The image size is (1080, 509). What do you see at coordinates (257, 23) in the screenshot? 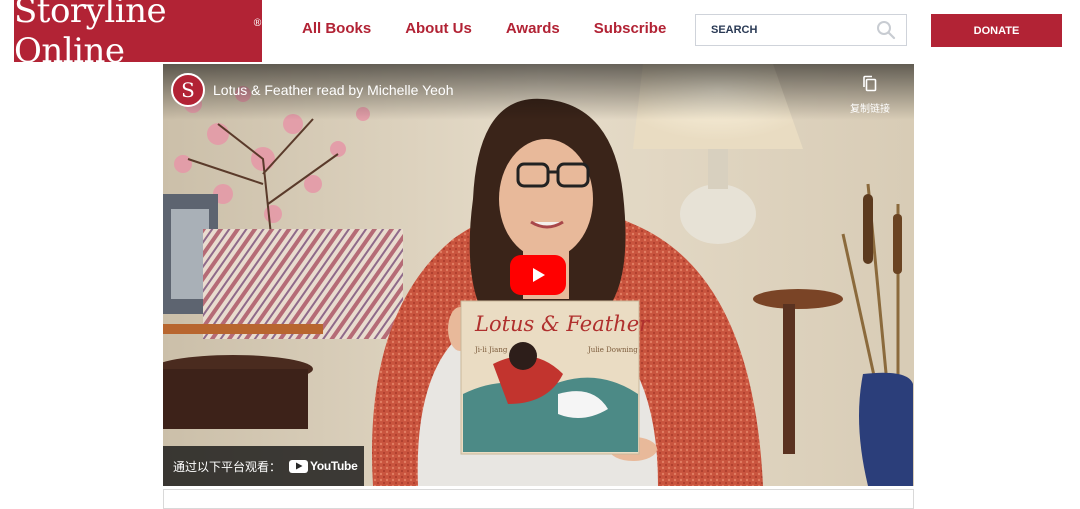
I see `registered-mark: ®` at bounding box center [257, 23].